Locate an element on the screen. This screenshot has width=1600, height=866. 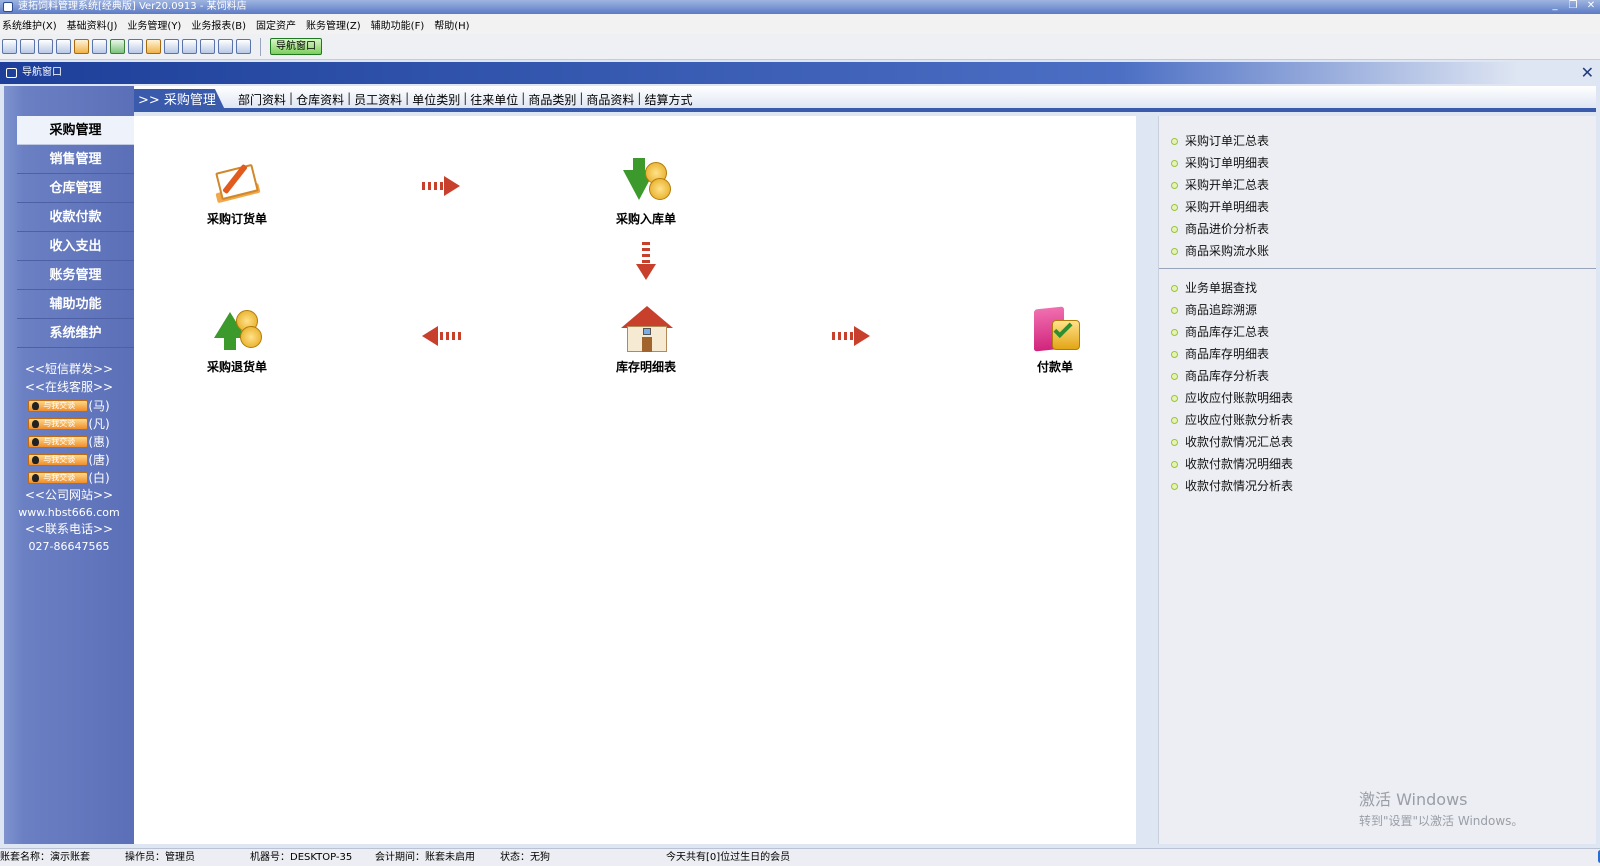
close-icon: ✕ is located at coordinates (1591, 6).